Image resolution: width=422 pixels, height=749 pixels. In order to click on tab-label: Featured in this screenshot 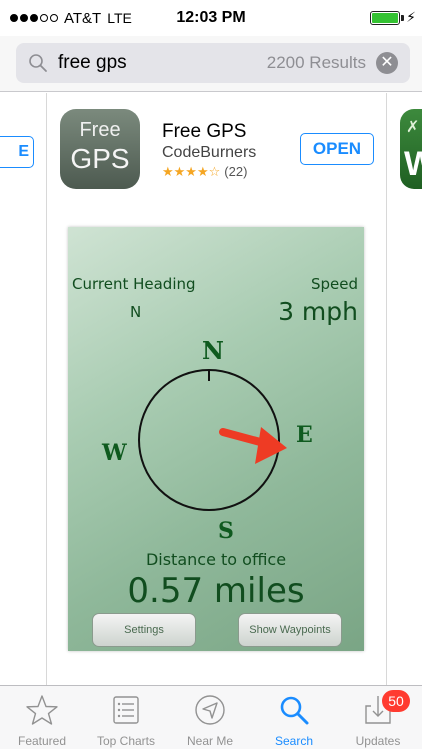, I will do `click(42, 741)`.